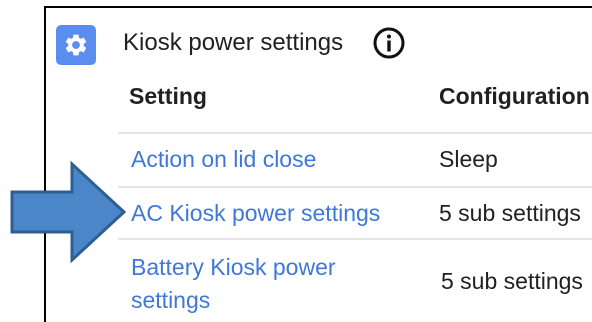 Image resolution: width=592 pixels, height=322 pixels. What do you see at coordinates (233, 42) in the screenshot?
I see `section-title: Kiosk power settings` at bounding box center [233, 42].